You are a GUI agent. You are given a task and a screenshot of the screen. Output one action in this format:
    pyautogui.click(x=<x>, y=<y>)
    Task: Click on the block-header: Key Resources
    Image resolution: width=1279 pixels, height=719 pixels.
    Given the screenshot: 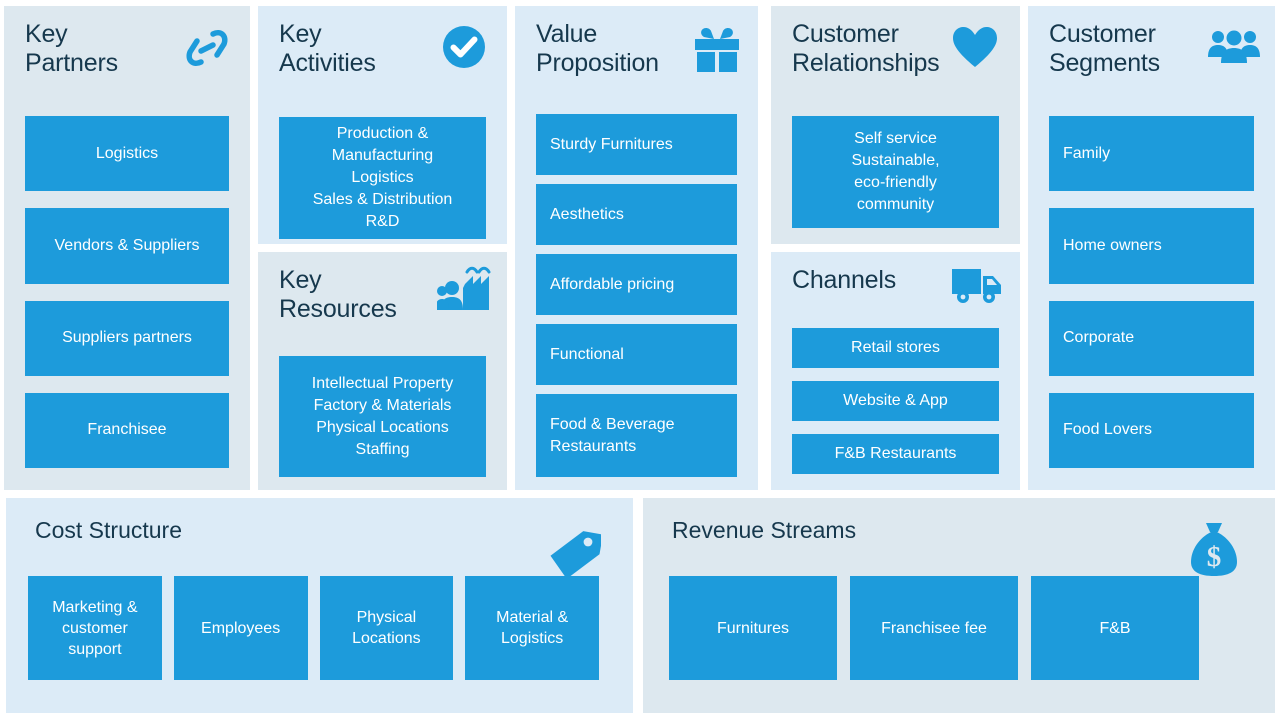 What is the action you would take?
    pyautogui.click(x=382, y=295)
    